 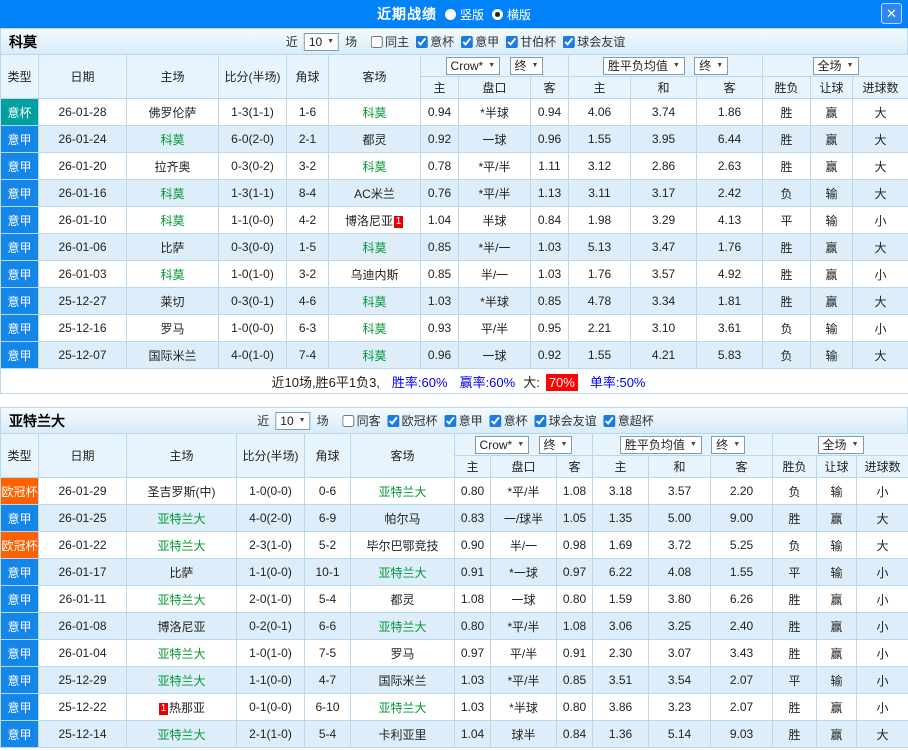 What do you see at coordinates (270, 707) in the screenshot?
I see `match-score: 0-1(0-0)` at bounding box center [270, 707].